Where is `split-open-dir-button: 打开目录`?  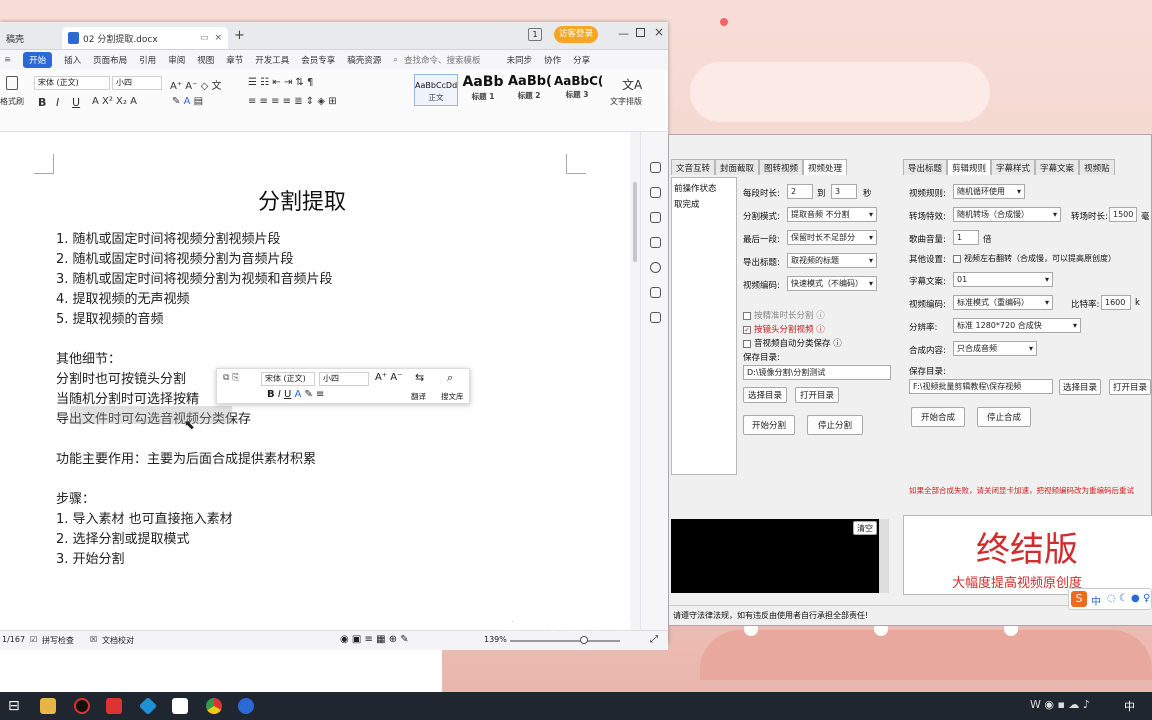
split-open-dir-button: 打开目录 is located at coordinates (817, 395).